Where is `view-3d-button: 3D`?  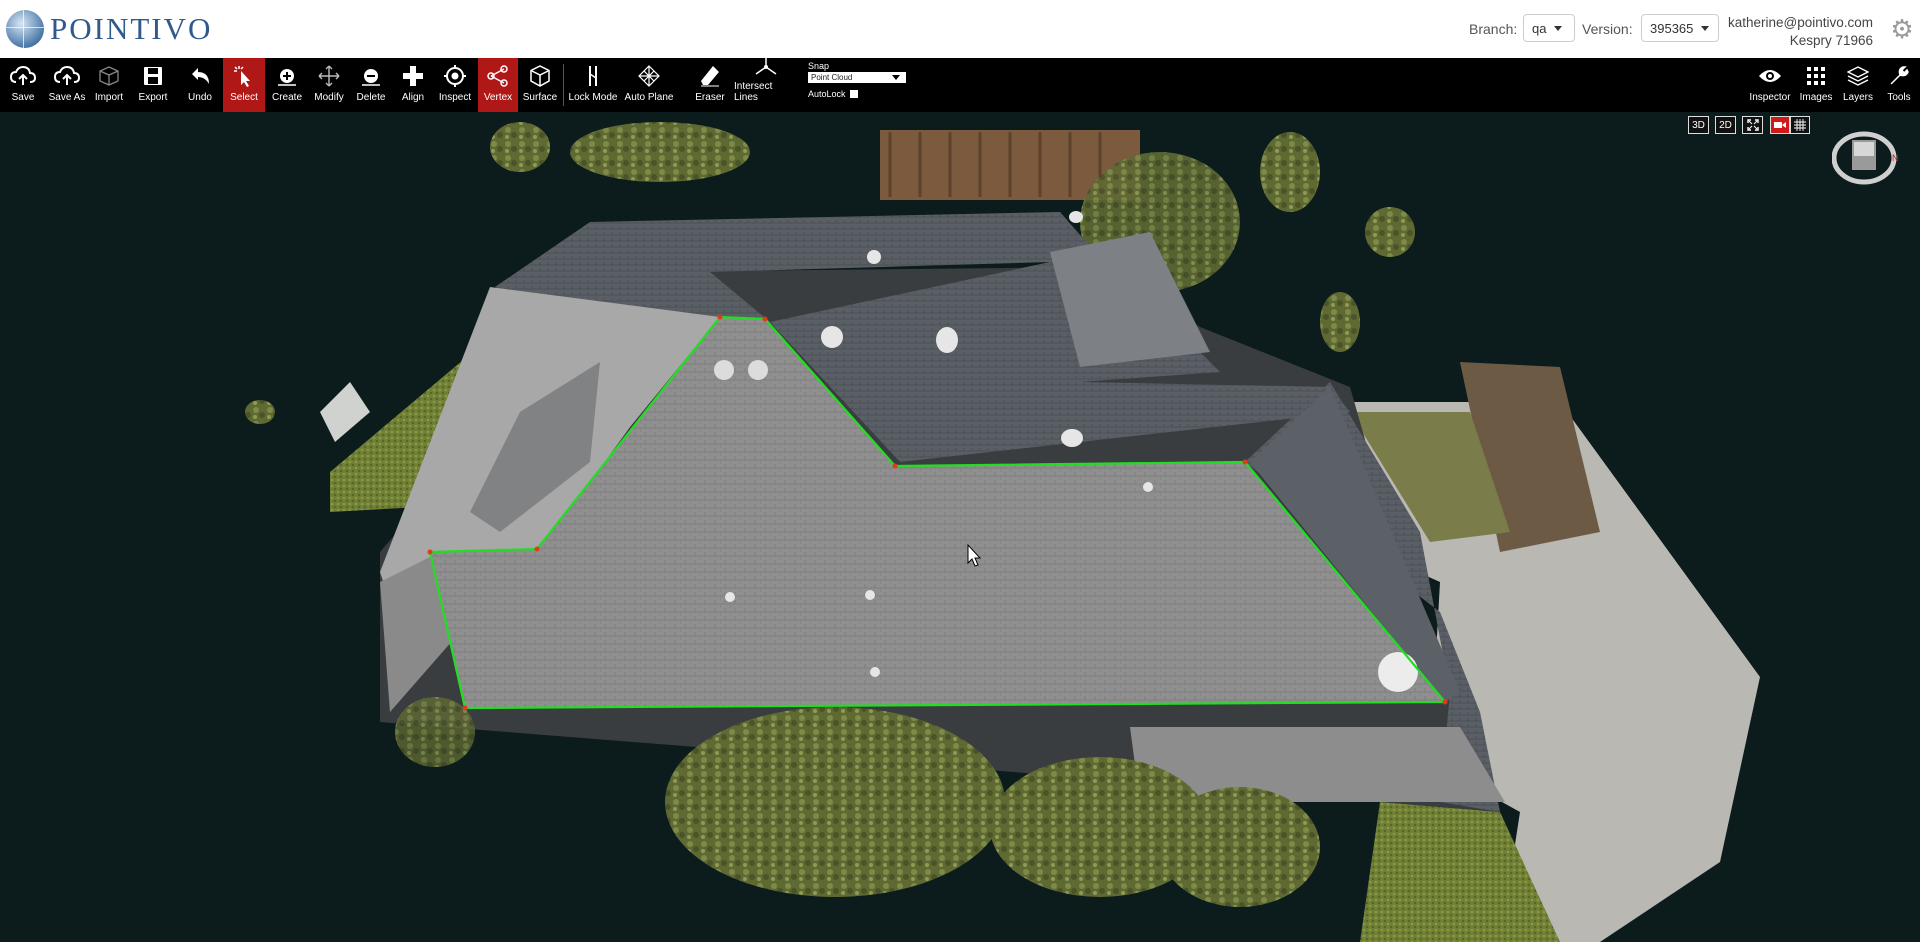
view-3d-button: 3D is located at coordinates (1698, 125).